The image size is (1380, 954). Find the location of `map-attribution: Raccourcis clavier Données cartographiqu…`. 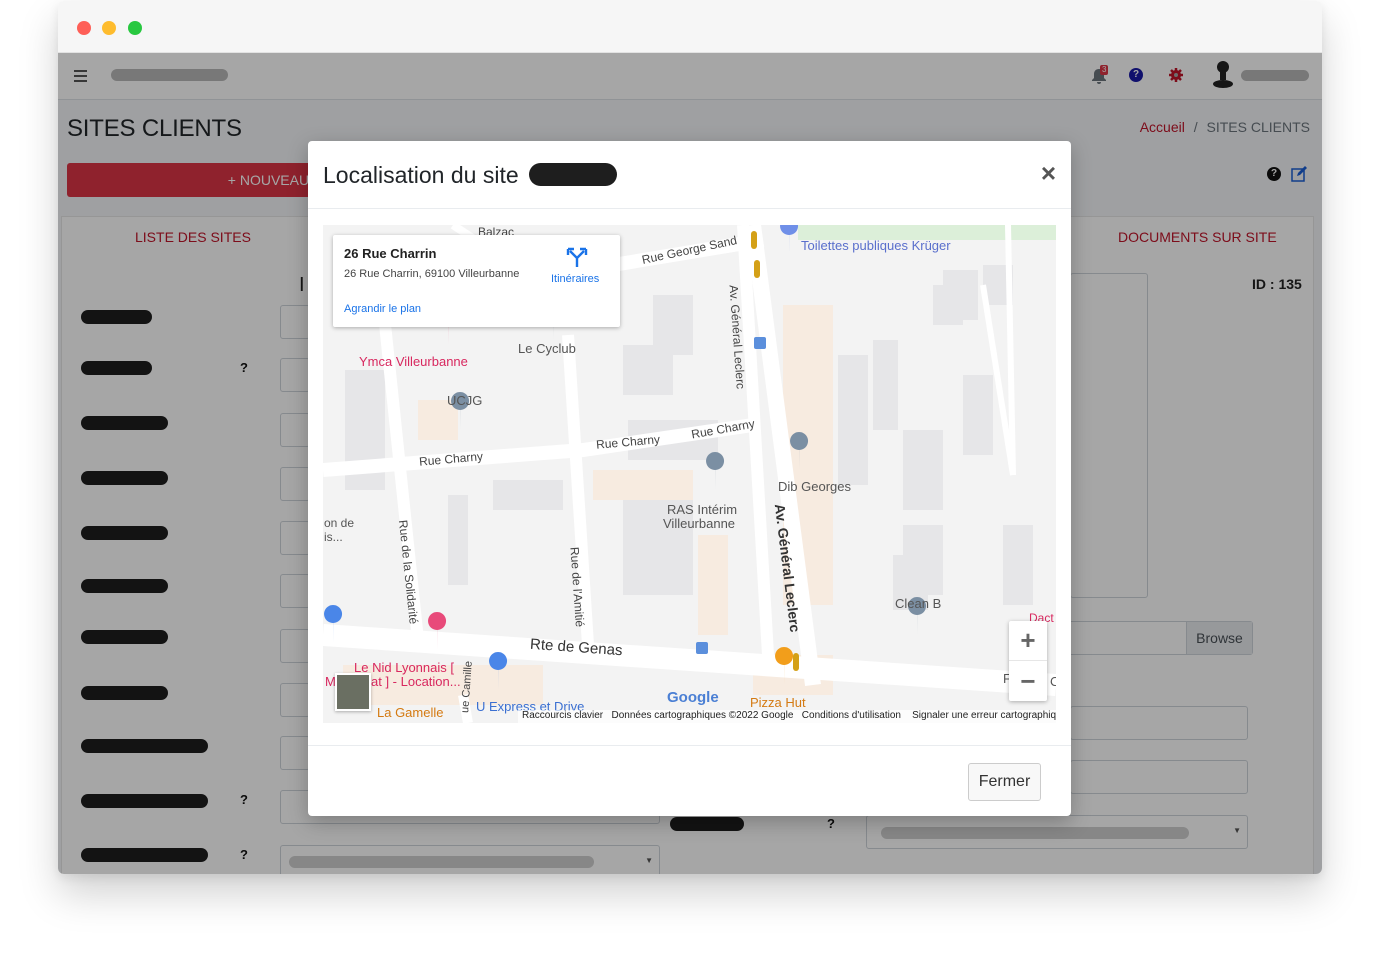

map-attribution: Raccourcis clavier Données cartographiqu… is located at coordinates (787, 716).